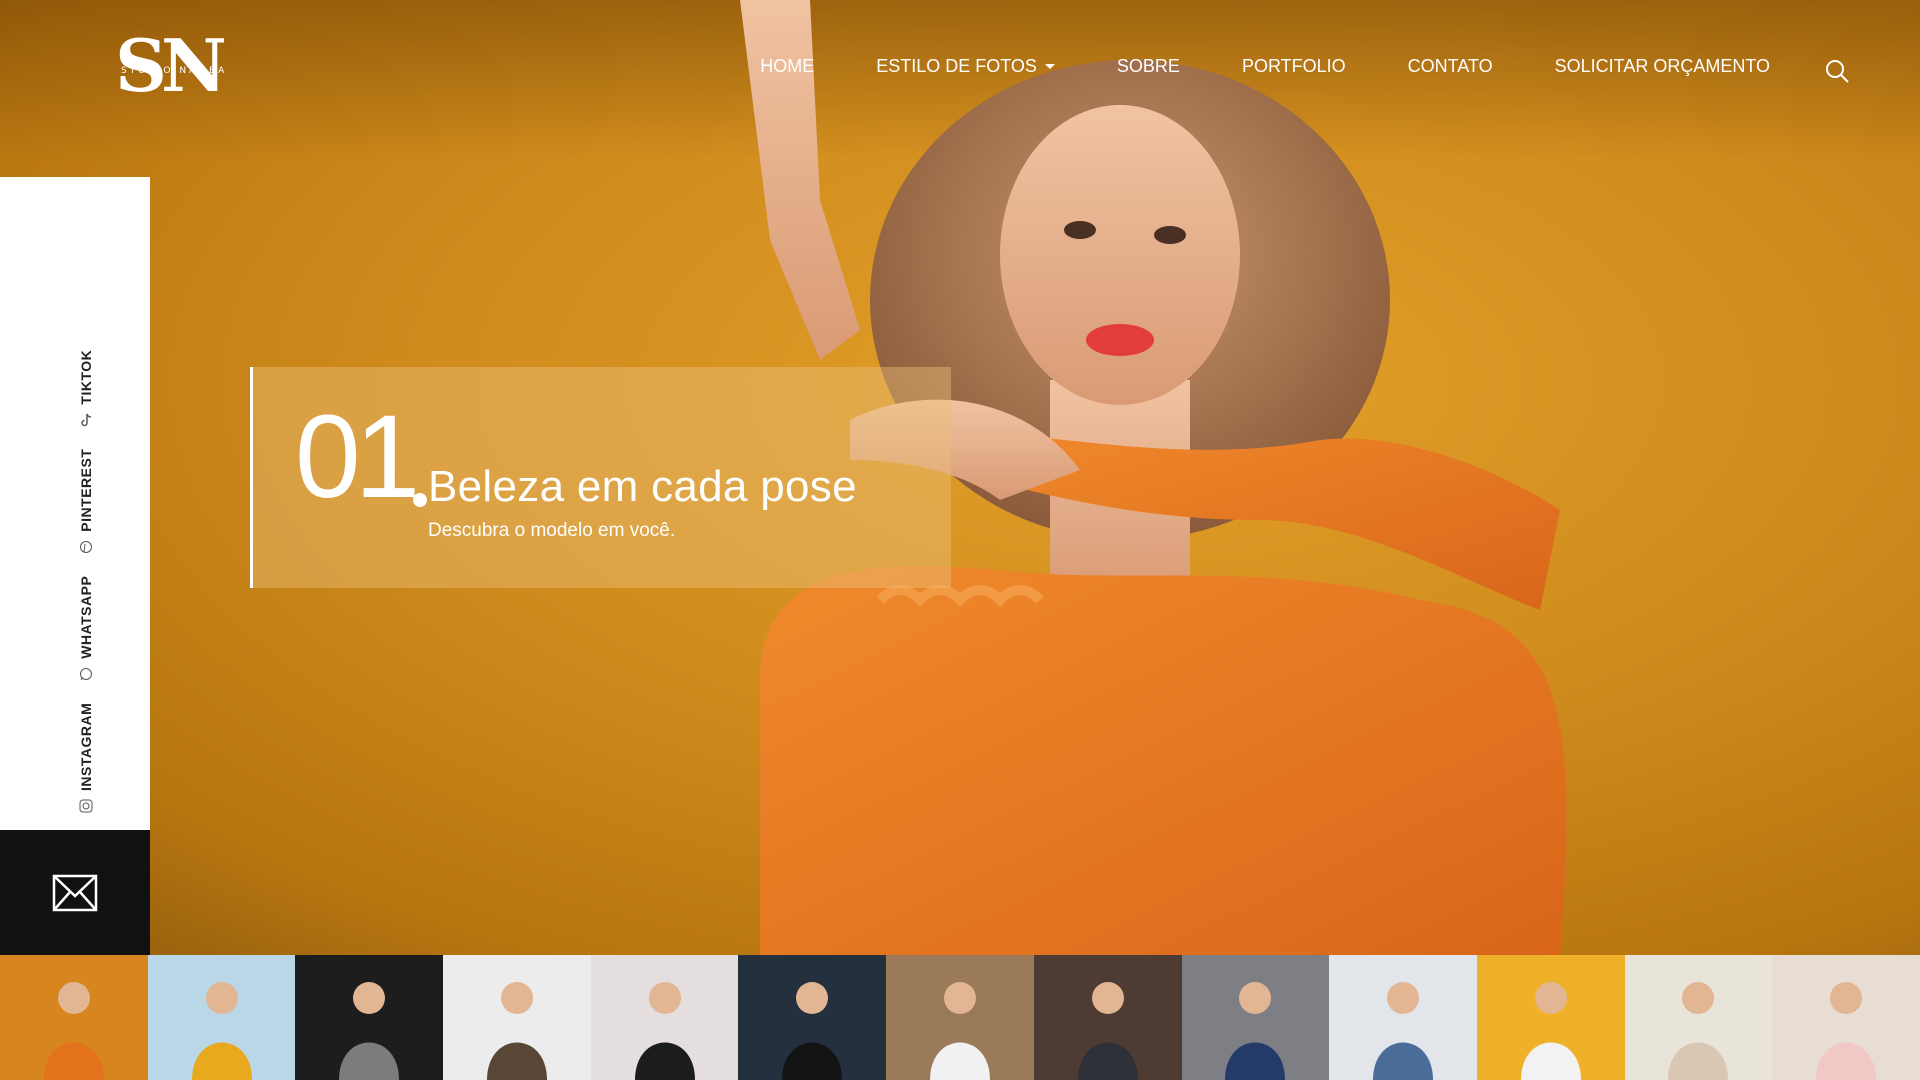 This screenshot has width=1920, height=1080. What do you see at coordinates (642, 486) in the screenshot?
I see `slide-title: Beleza em cada pose` at bounding box center [642, 486].